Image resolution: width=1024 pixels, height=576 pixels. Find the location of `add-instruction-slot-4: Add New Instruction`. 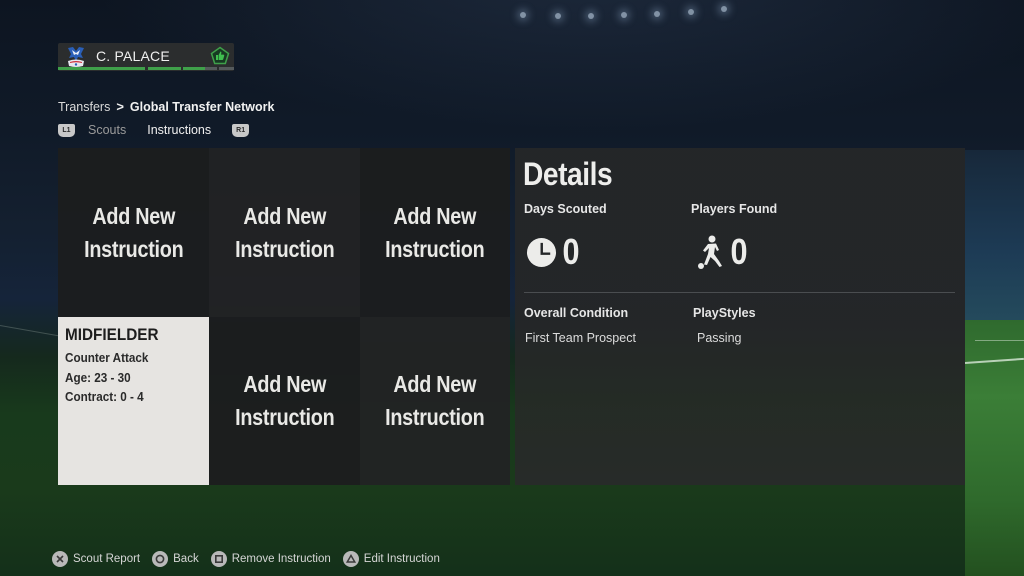

add-instruction-slot-4: Add New Instruction is located at coordinates (284, 401).